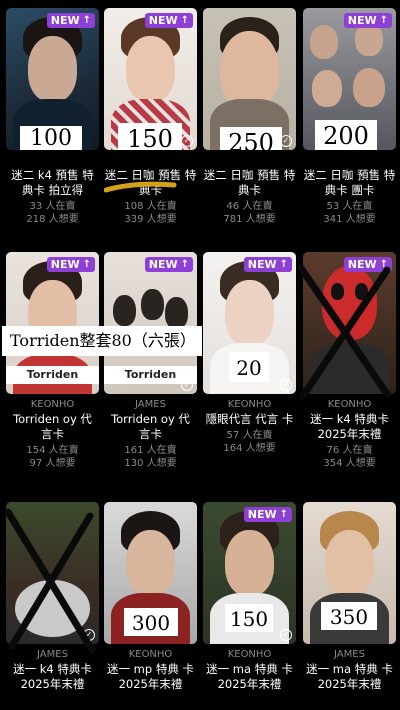 Image resolution: width=400 pixels, height=710 pixels. I want to click on card-title: 迷一 mp 特典 卡 2025年末禮, so click(150, 676).